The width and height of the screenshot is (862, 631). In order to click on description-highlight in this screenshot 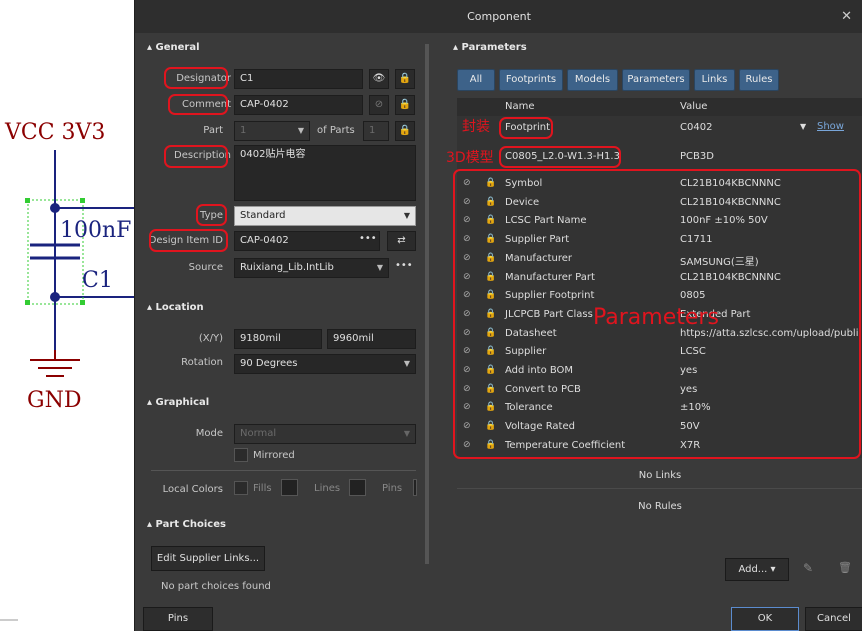, I will do `click(196, 156)`.